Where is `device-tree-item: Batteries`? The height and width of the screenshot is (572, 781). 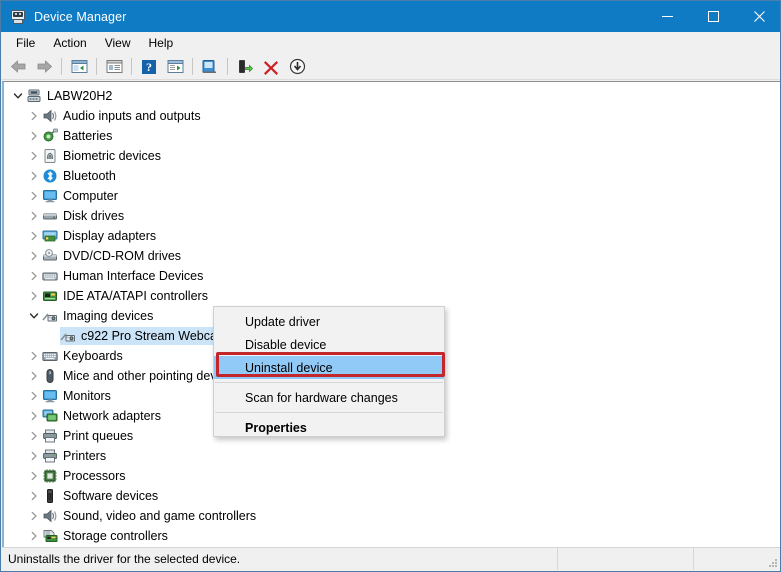
device-tree-item: Batteries is located at coordinates (392, 136).